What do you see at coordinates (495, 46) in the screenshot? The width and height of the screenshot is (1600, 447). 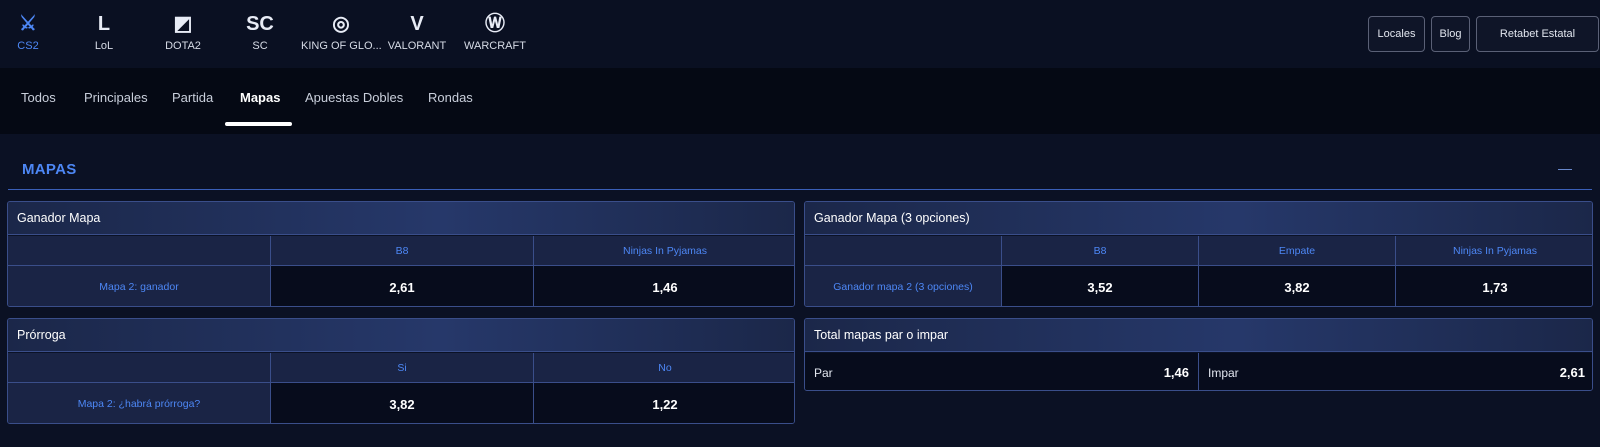 I see `game-label: WARCRAFT` at bounding box center [495, 46].